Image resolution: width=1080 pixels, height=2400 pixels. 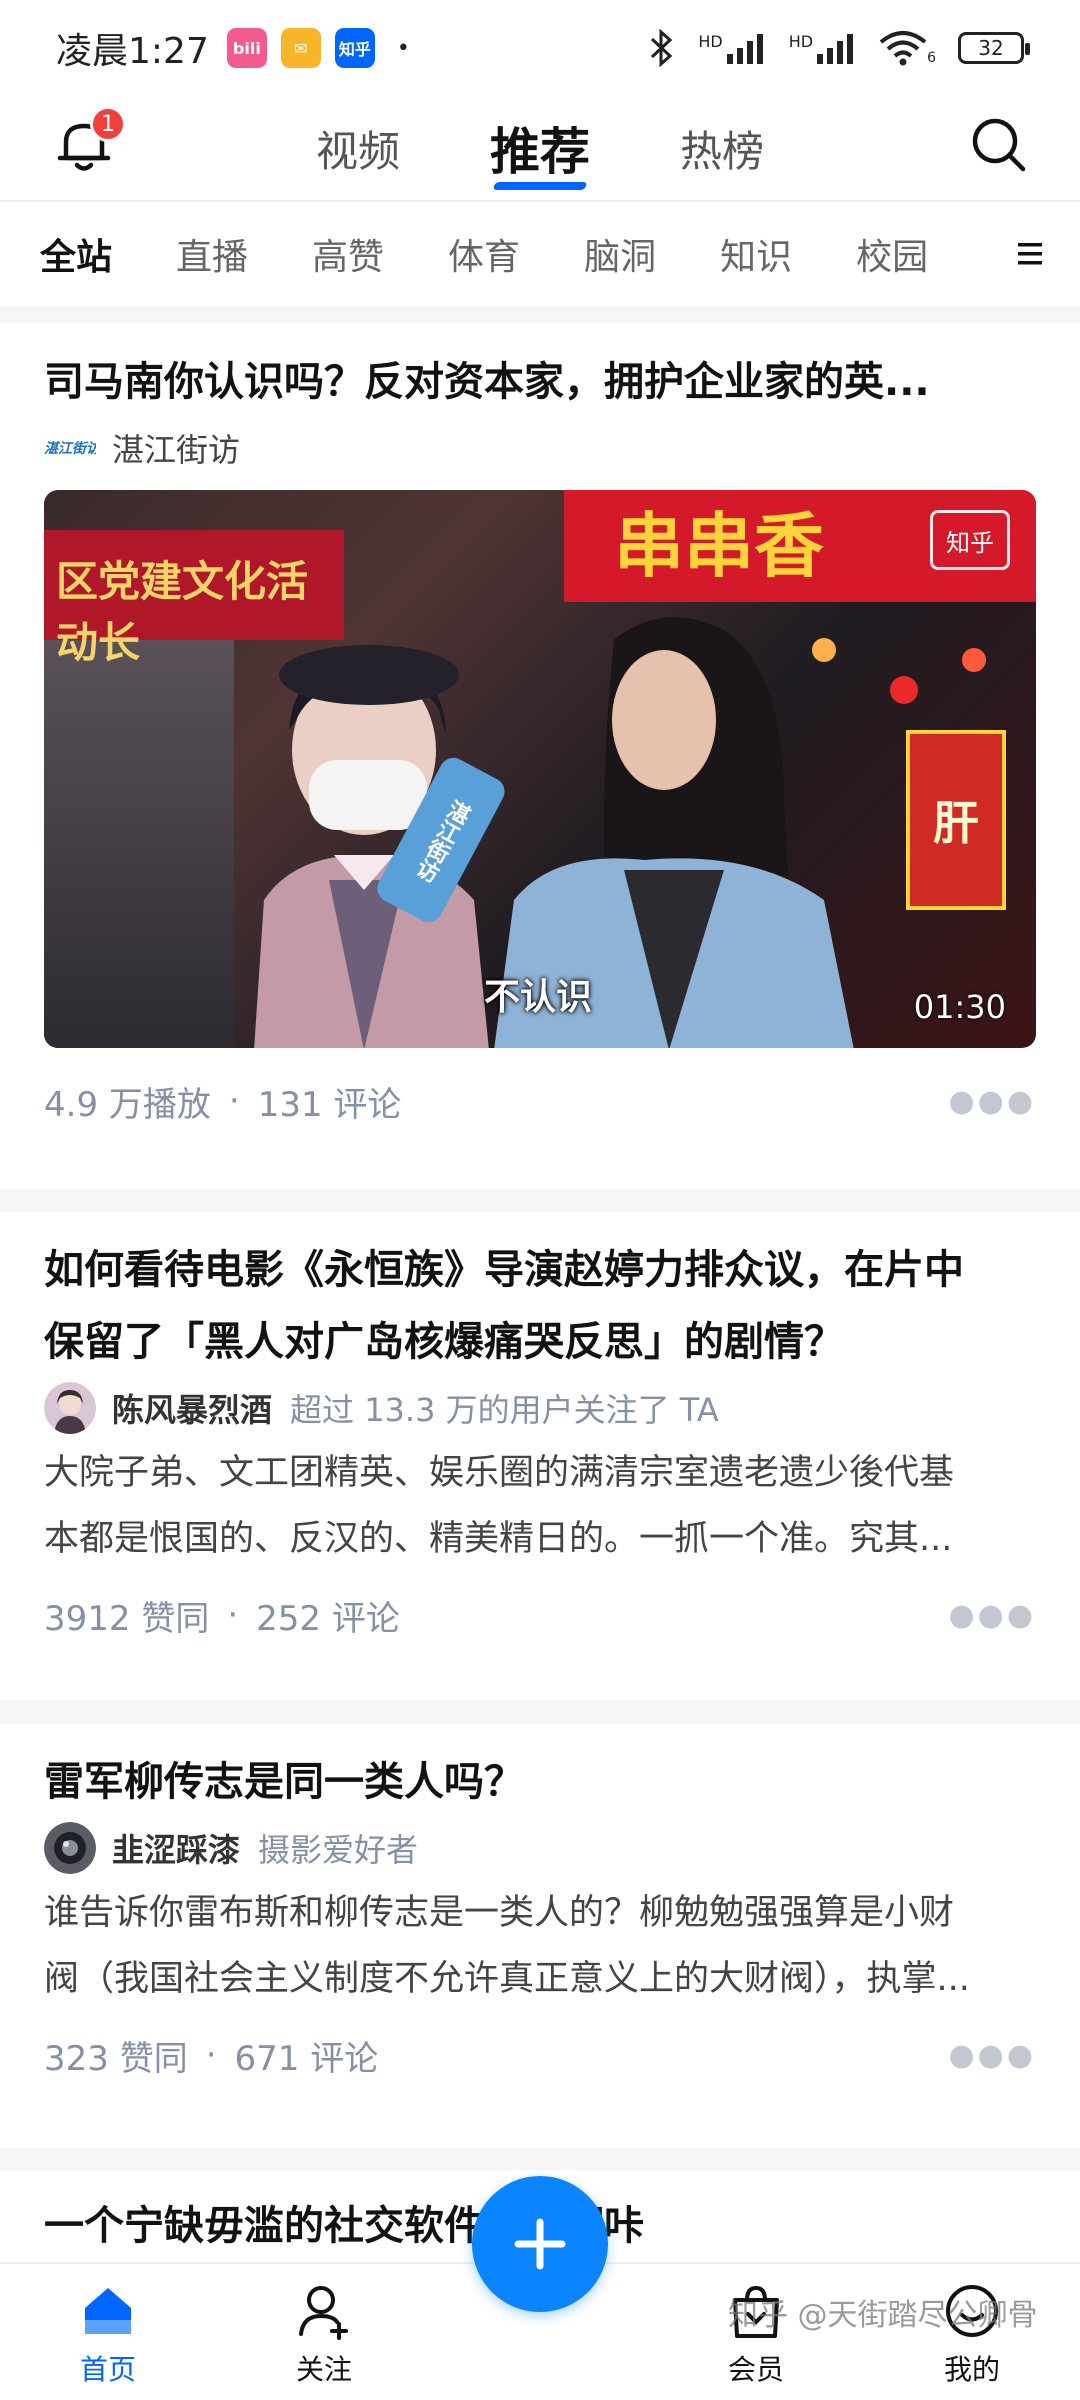 I want to click on card-title-line-1: 如何看待电影《永恒族》导演赵婷力排众议，在片中, so click(x=540, y=1270).